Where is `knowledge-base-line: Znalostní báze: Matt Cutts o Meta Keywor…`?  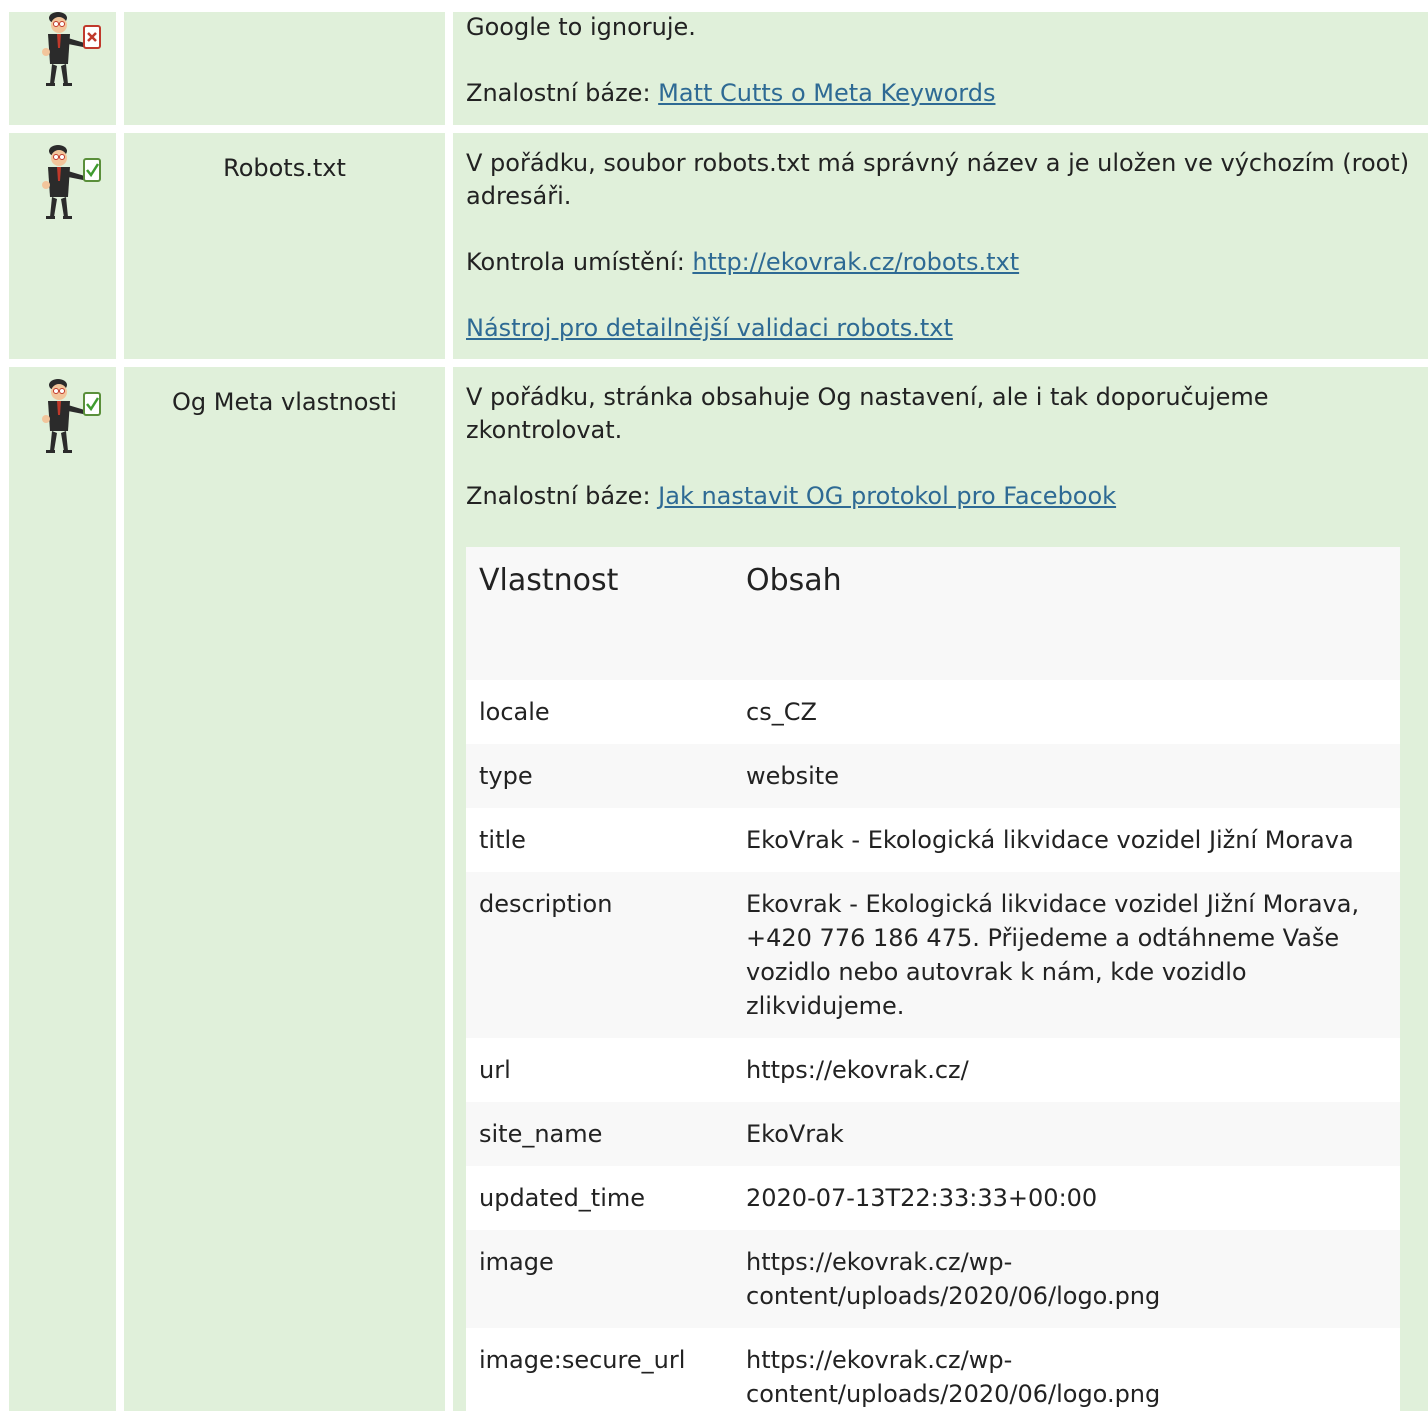
knowledge-base-line: Znalostní báze: Matt Cutts o Meta Keywor… is located at coordinates (947, 93).